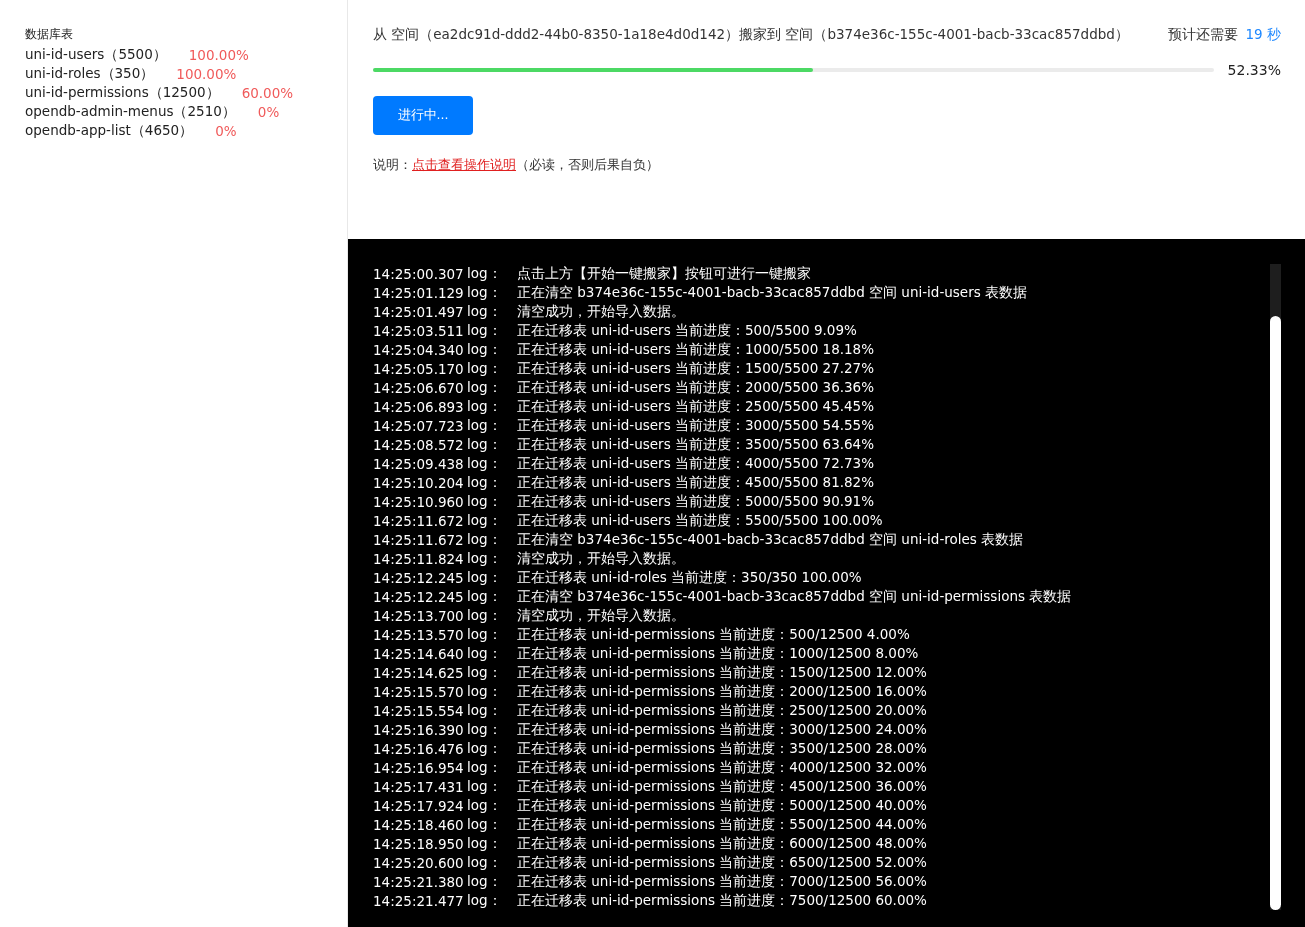  Describe the element at coordinates (419, 349) in the screenshot. I see `log-time: 14:25:04.340` at that location.